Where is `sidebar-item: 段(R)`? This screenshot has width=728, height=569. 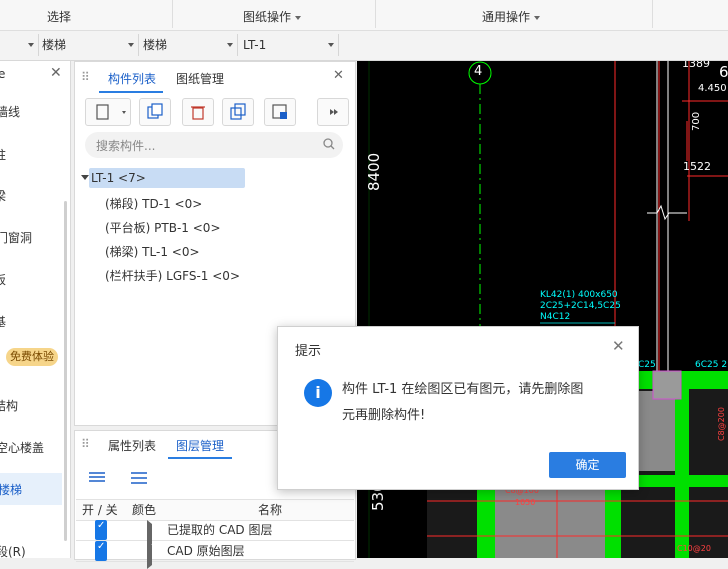
sidebar-item: 段(R) is located at coordinates (29, 552).